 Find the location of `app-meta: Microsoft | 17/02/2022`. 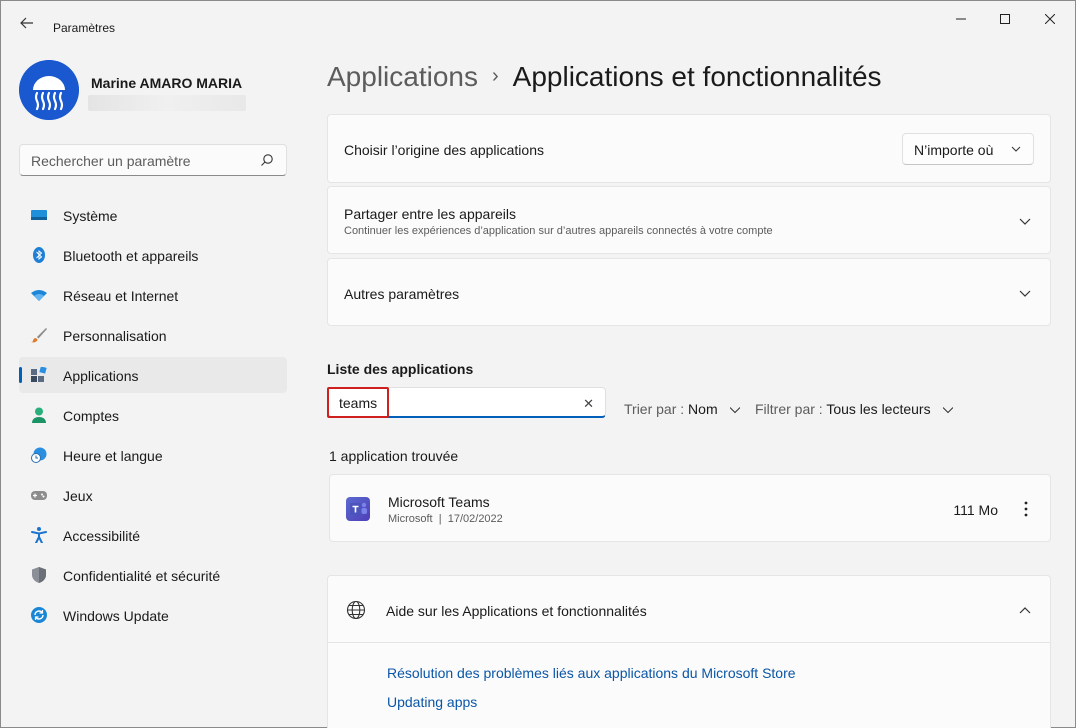

app-meta: Microsoft | 17/02/2022 is located at coordinates (445, 519).